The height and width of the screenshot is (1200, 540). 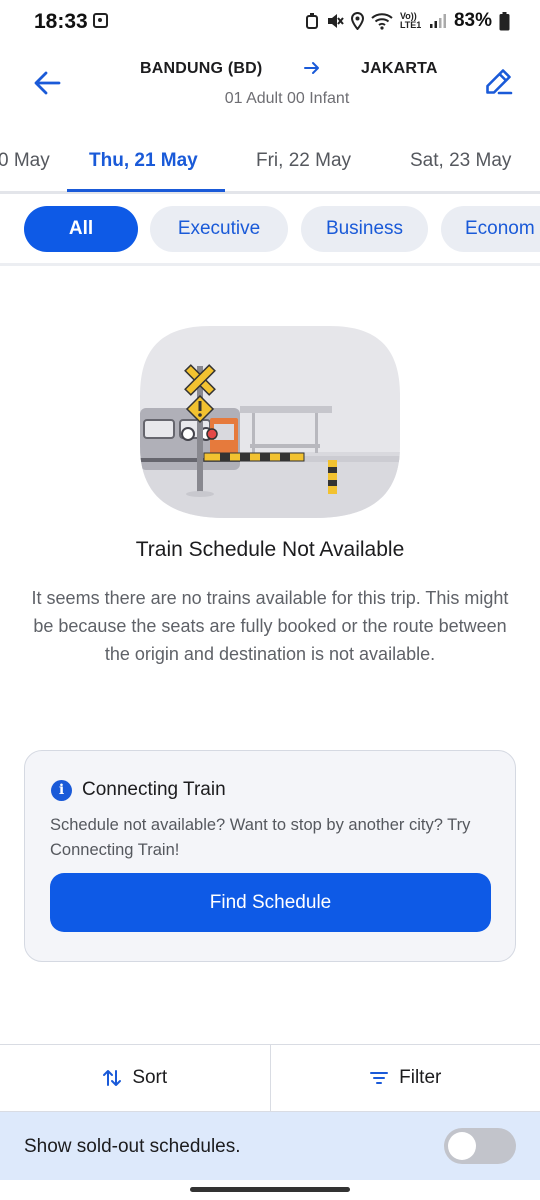 I want to click on empty-state-title: Train Schedule Not Available, so click(x=270, y=549).